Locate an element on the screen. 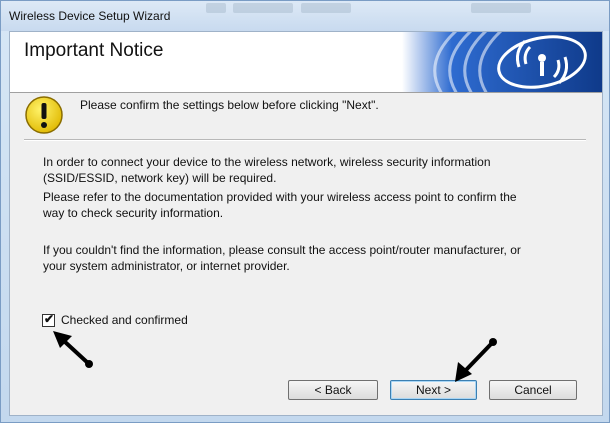 Image resolution: width=610 pixels, height=423 pixels. check-mark-icon: ✔ is located at coordinates (49, 319).